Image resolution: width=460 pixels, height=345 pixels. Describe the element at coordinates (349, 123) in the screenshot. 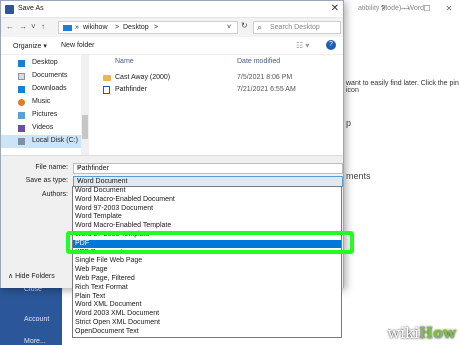

I see `backstage-fragment-1: p` at that location.